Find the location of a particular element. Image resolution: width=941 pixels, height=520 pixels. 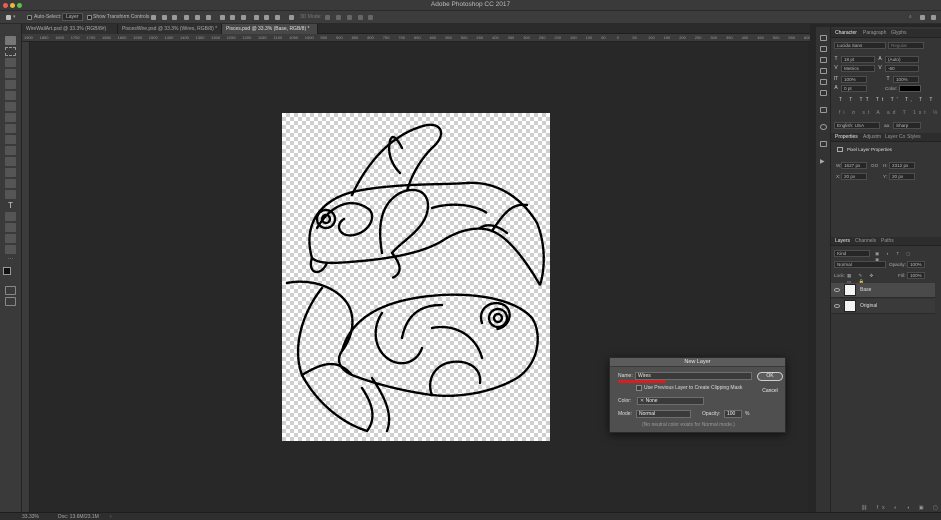

actions-icon is located at coordinates (823, 49).